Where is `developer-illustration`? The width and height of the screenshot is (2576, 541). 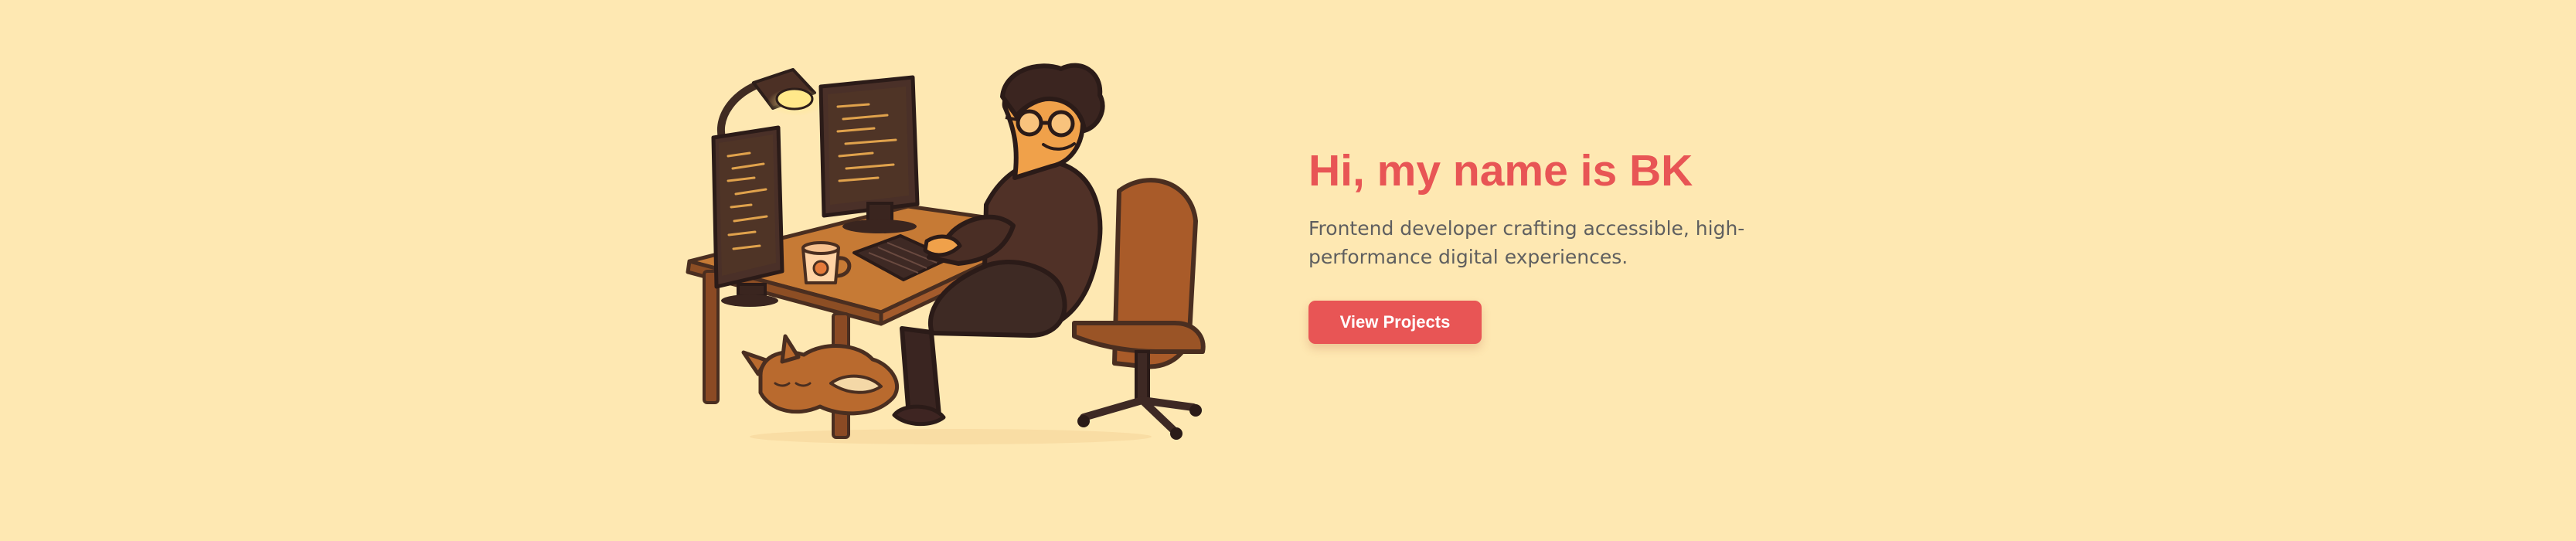
developer-illustration is located at coordinates (943, 251).